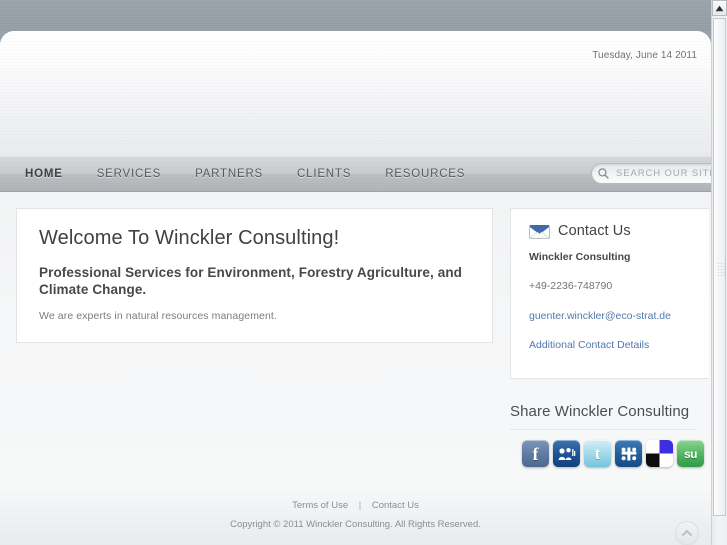  What do you see at coordinates (44, 174) in the screenshot?
I see `nav-item-home: HOME` at bounding box center [44, 174].